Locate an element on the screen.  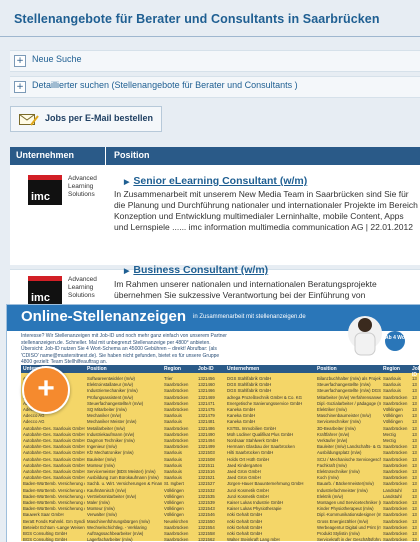
job-title-text: Business Consultant (w/m) is located at coordinates (200, 270).